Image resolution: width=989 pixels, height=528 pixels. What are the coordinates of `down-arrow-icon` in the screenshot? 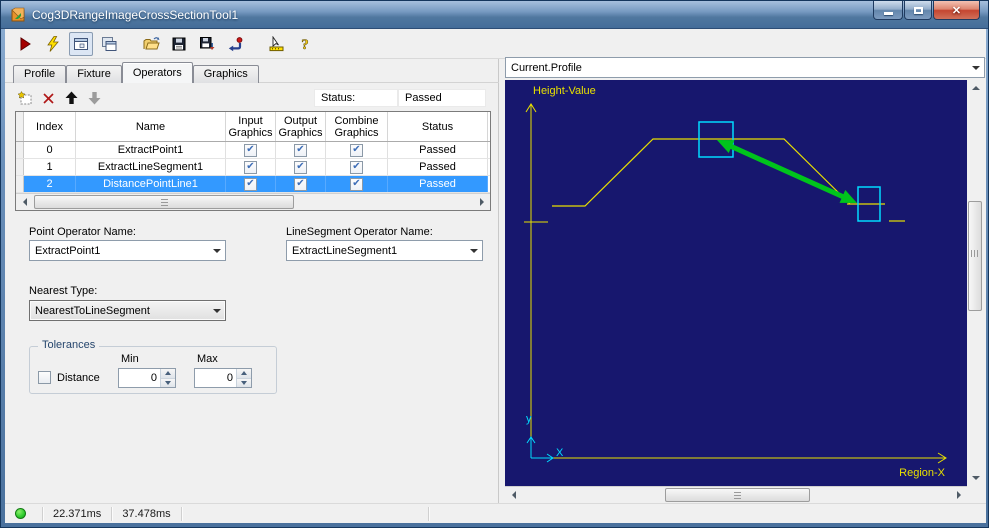 It's located at (94, 98).